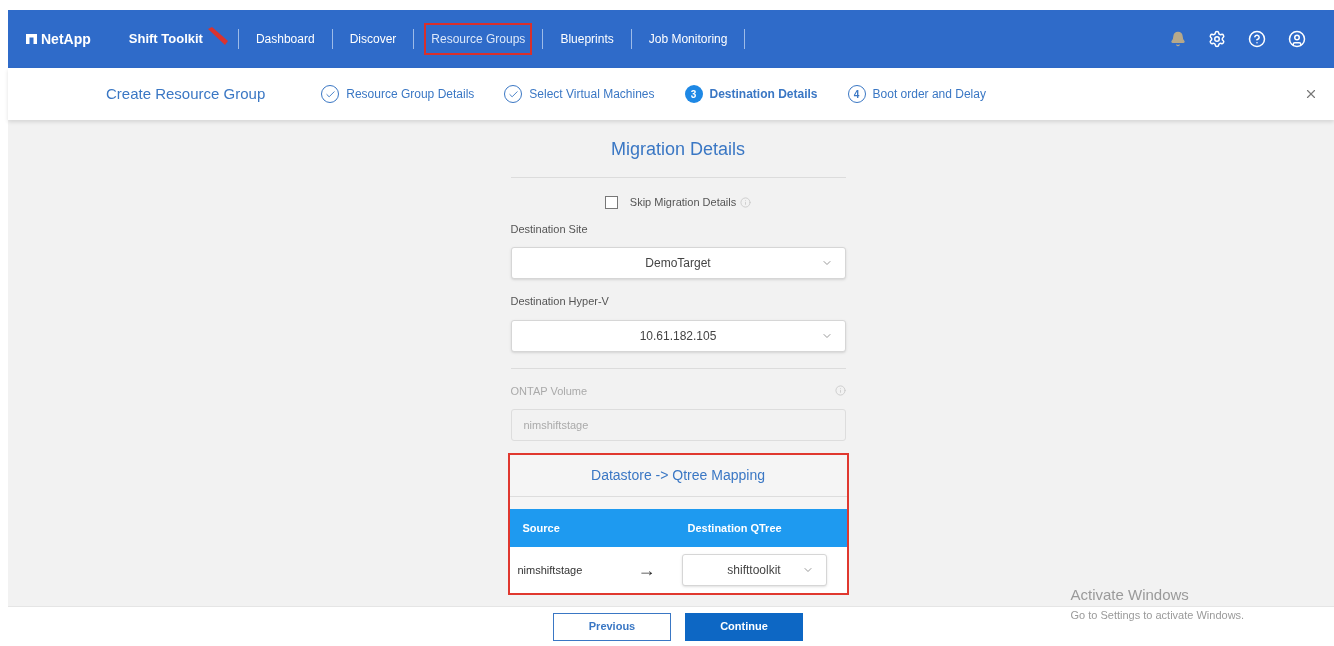  Describe the element at coordinates (1257, 39) in the screenshot. I see `help-icon` at that location.